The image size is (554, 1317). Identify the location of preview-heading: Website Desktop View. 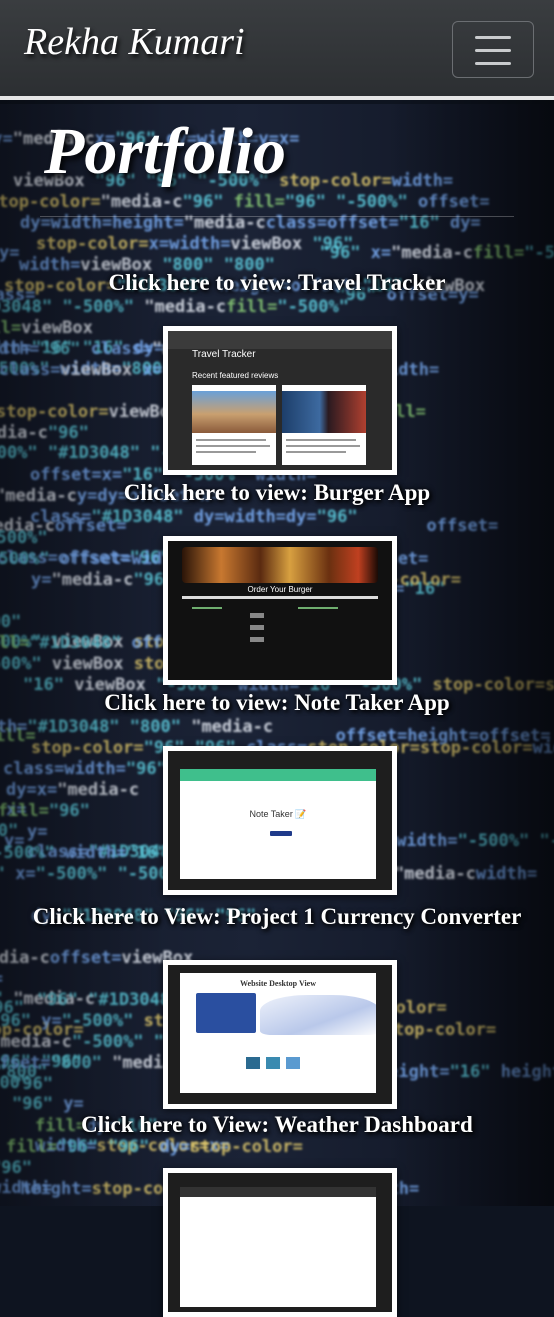
(278, 983).